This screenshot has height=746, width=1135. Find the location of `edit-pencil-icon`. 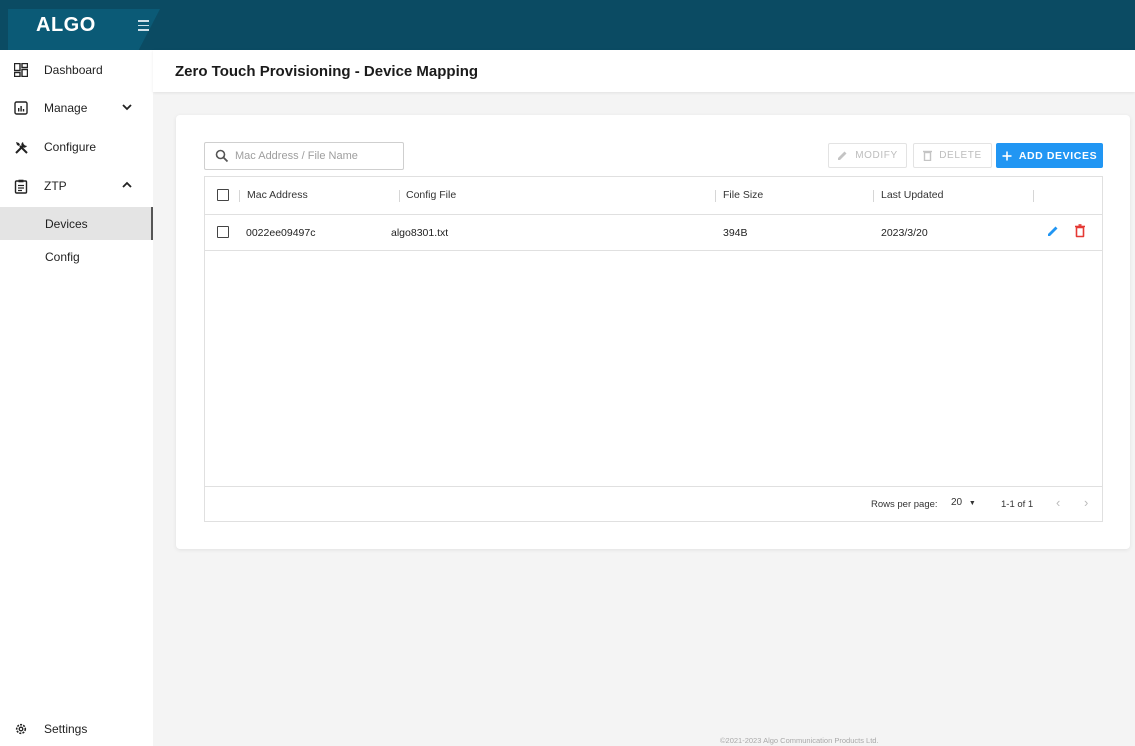

edit-pencil-icon is located at coordinates (1054, 232).